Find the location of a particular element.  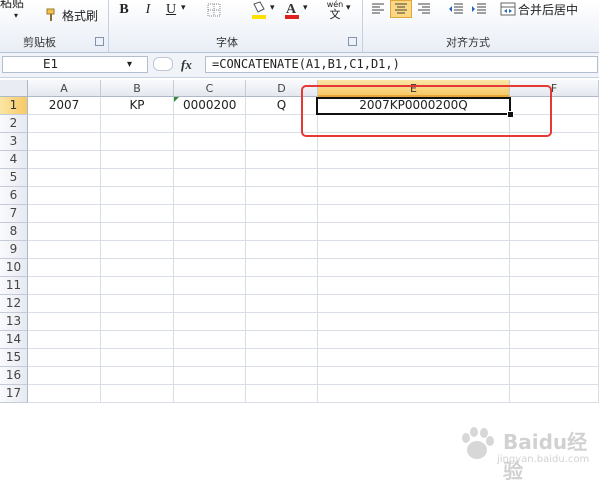

cell-c1: 0000200 is located at coordinates (210, 106).